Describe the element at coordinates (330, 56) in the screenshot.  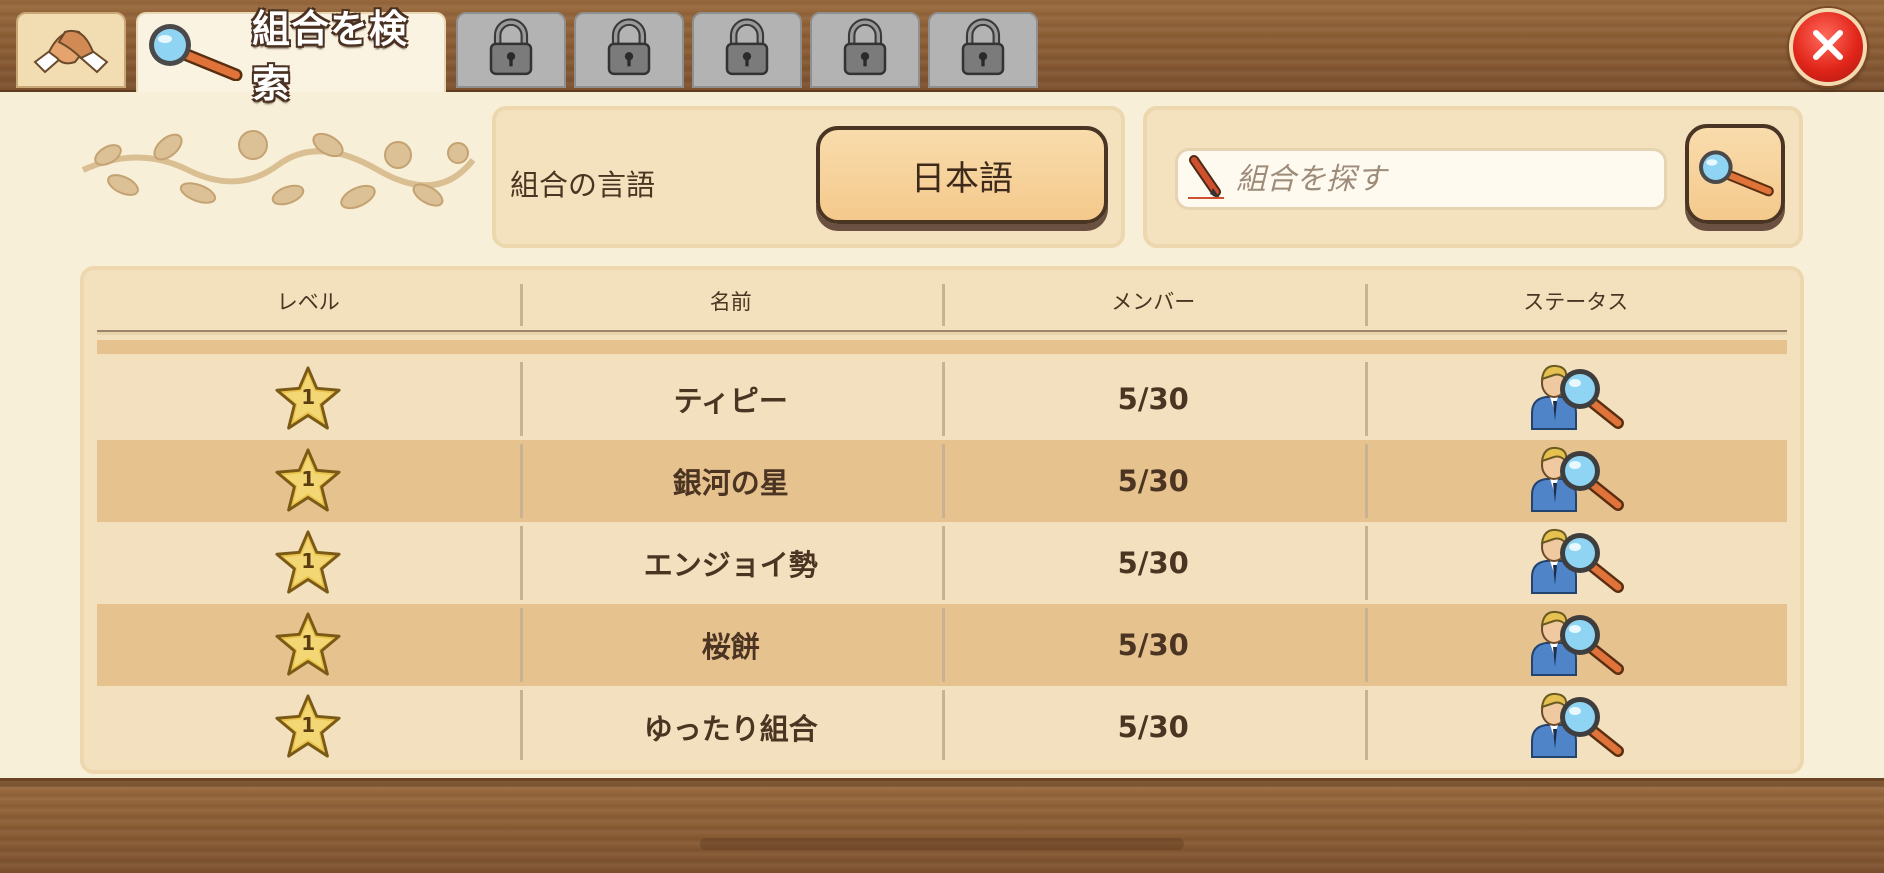
I see `tab-guild-search-label: 組合を検索` at that location.